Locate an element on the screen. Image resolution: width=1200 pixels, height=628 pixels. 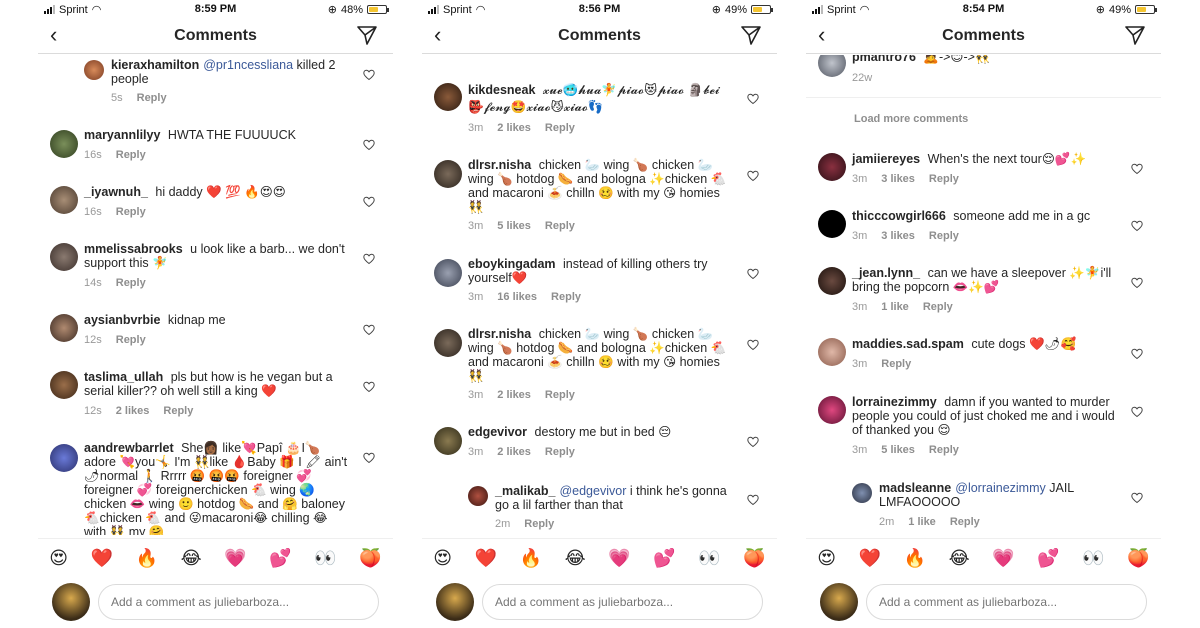
comment-username: _iyawnuh_ is located at coordinates (116, 192).